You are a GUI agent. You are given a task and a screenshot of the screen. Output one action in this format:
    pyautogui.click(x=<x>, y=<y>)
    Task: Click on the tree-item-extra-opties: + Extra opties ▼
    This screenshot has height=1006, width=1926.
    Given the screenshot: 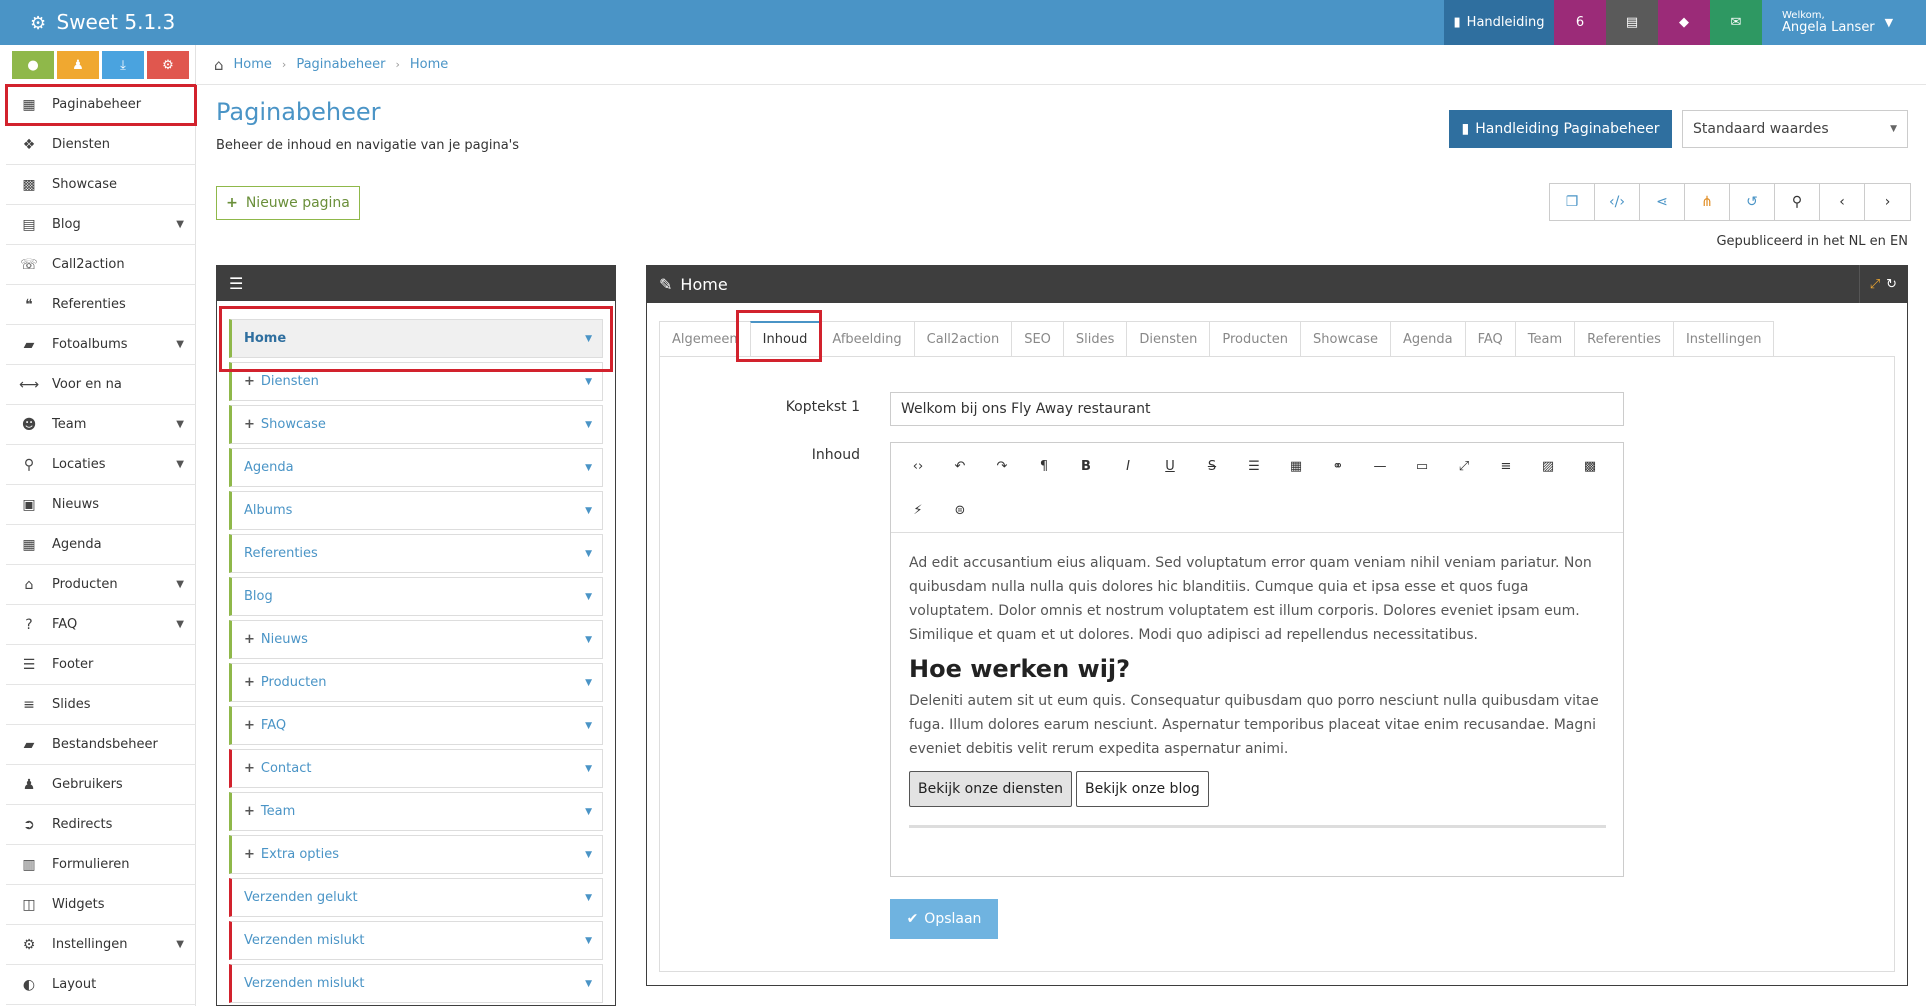 What is the action you would take?
    pyautogui.click(x=416, y=854)
    